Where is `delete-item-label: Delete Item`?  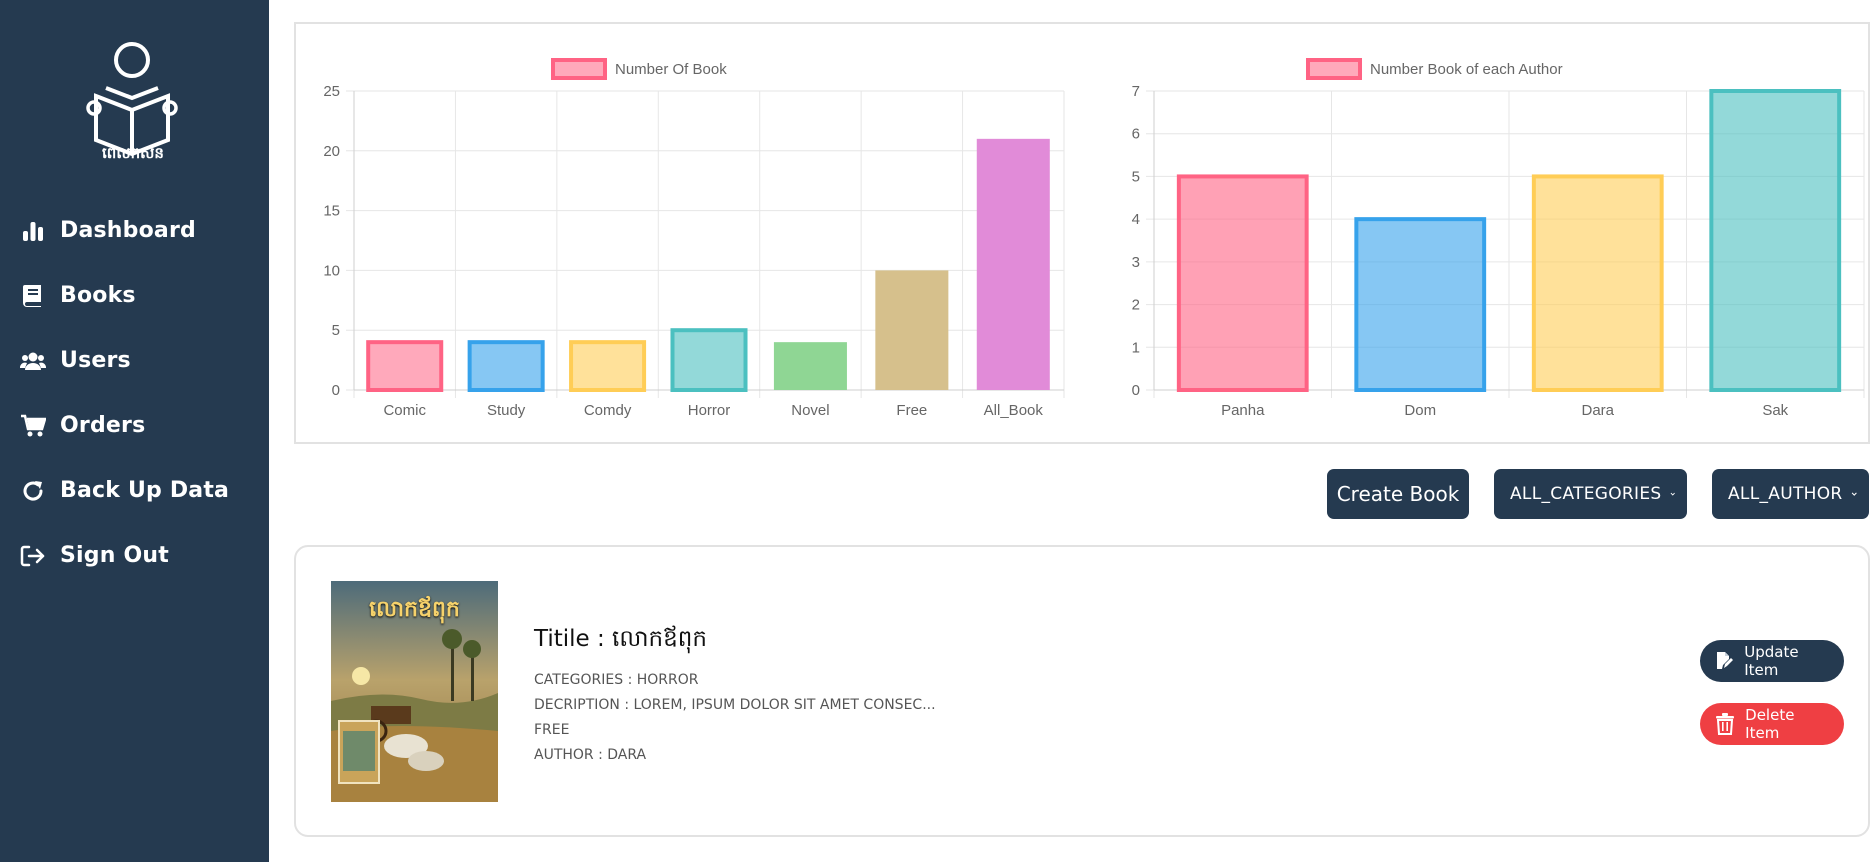
delete-item-label: Delete Item is located at coordinates (1770, 724).